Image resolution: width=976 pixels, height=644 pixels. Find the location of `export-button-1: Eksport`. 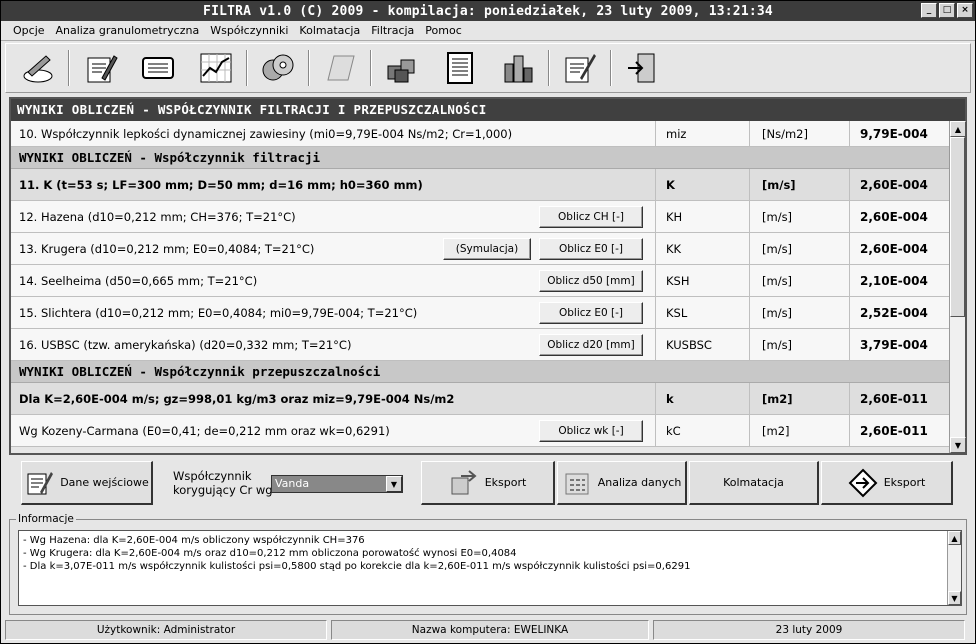

export-button-1: Eksport is located at coordinates (488, 483).